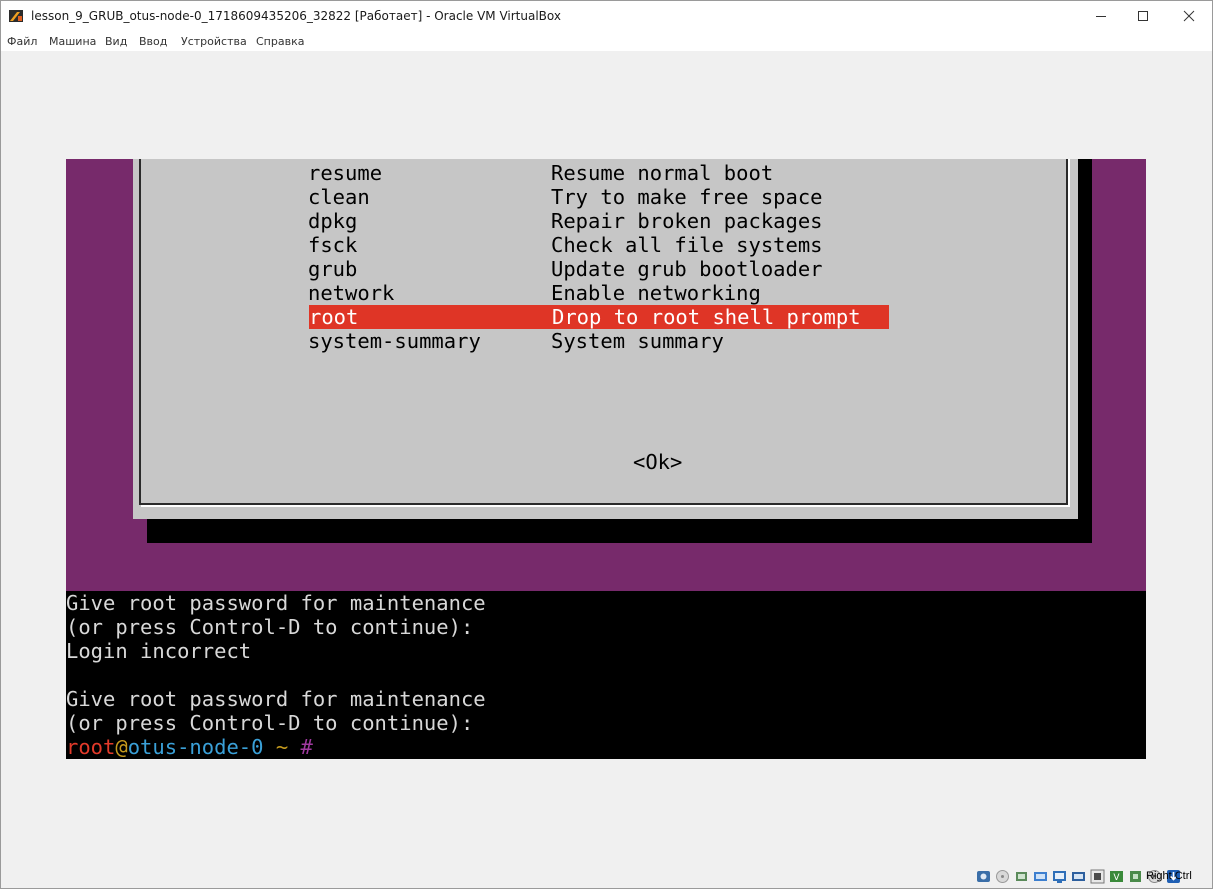 This screenshot has width=1213, height=889. I want to click on menu-bar: Файл Машина Вид Ввод Устройства Справка, so click(606, 42).